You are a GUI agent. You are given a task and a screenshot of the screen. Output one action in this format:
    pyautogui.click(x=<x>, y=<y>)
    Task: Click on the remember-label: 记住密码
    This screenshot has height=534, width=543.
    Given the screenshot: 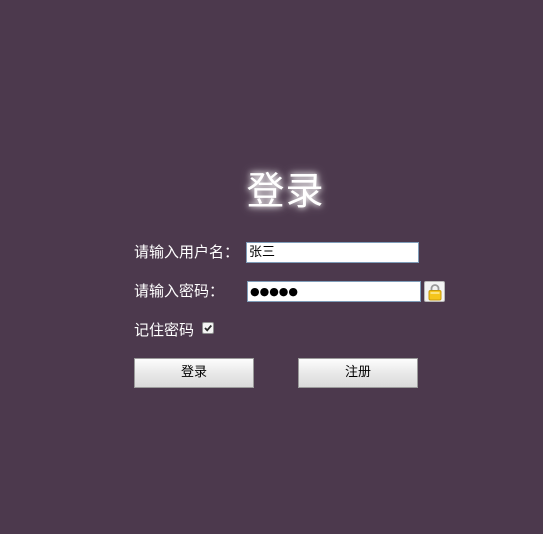 What is the action you would take?
    pyautogui.click(x=164, y=330)
    